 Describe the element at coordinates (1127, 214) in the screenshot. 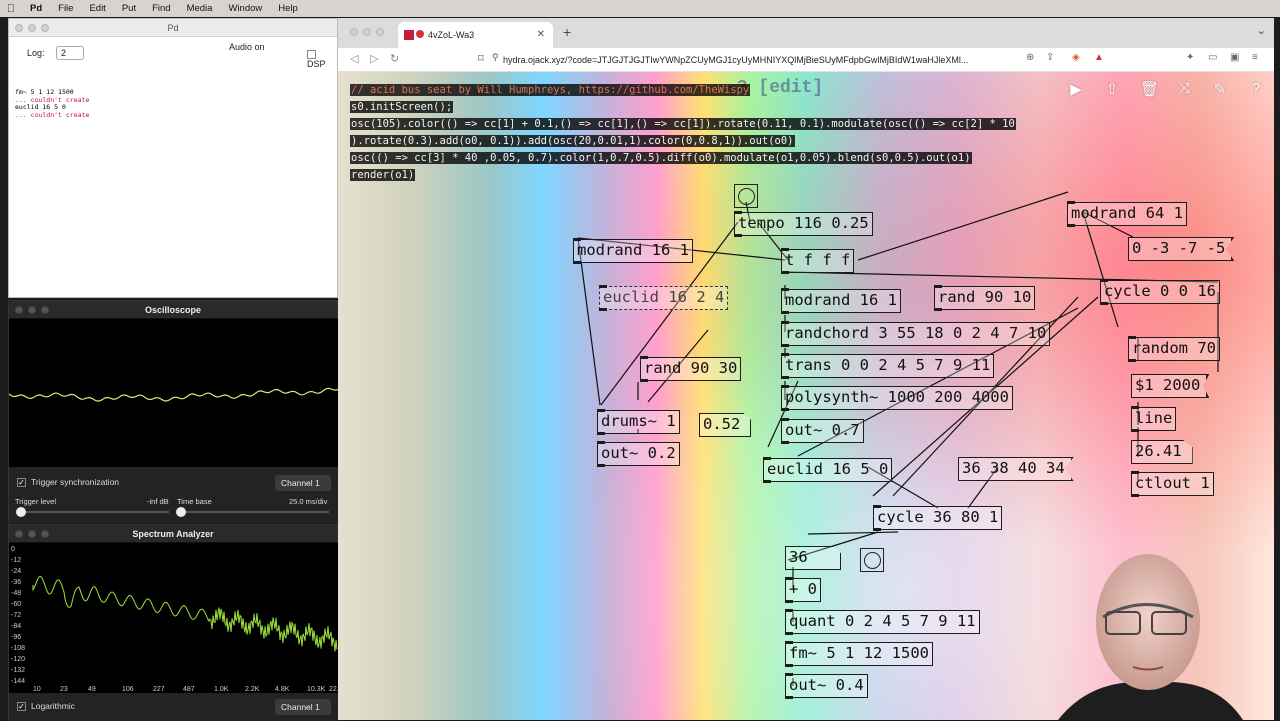

I see `pd-object-modrand-64: modrand 64 1` at that location.